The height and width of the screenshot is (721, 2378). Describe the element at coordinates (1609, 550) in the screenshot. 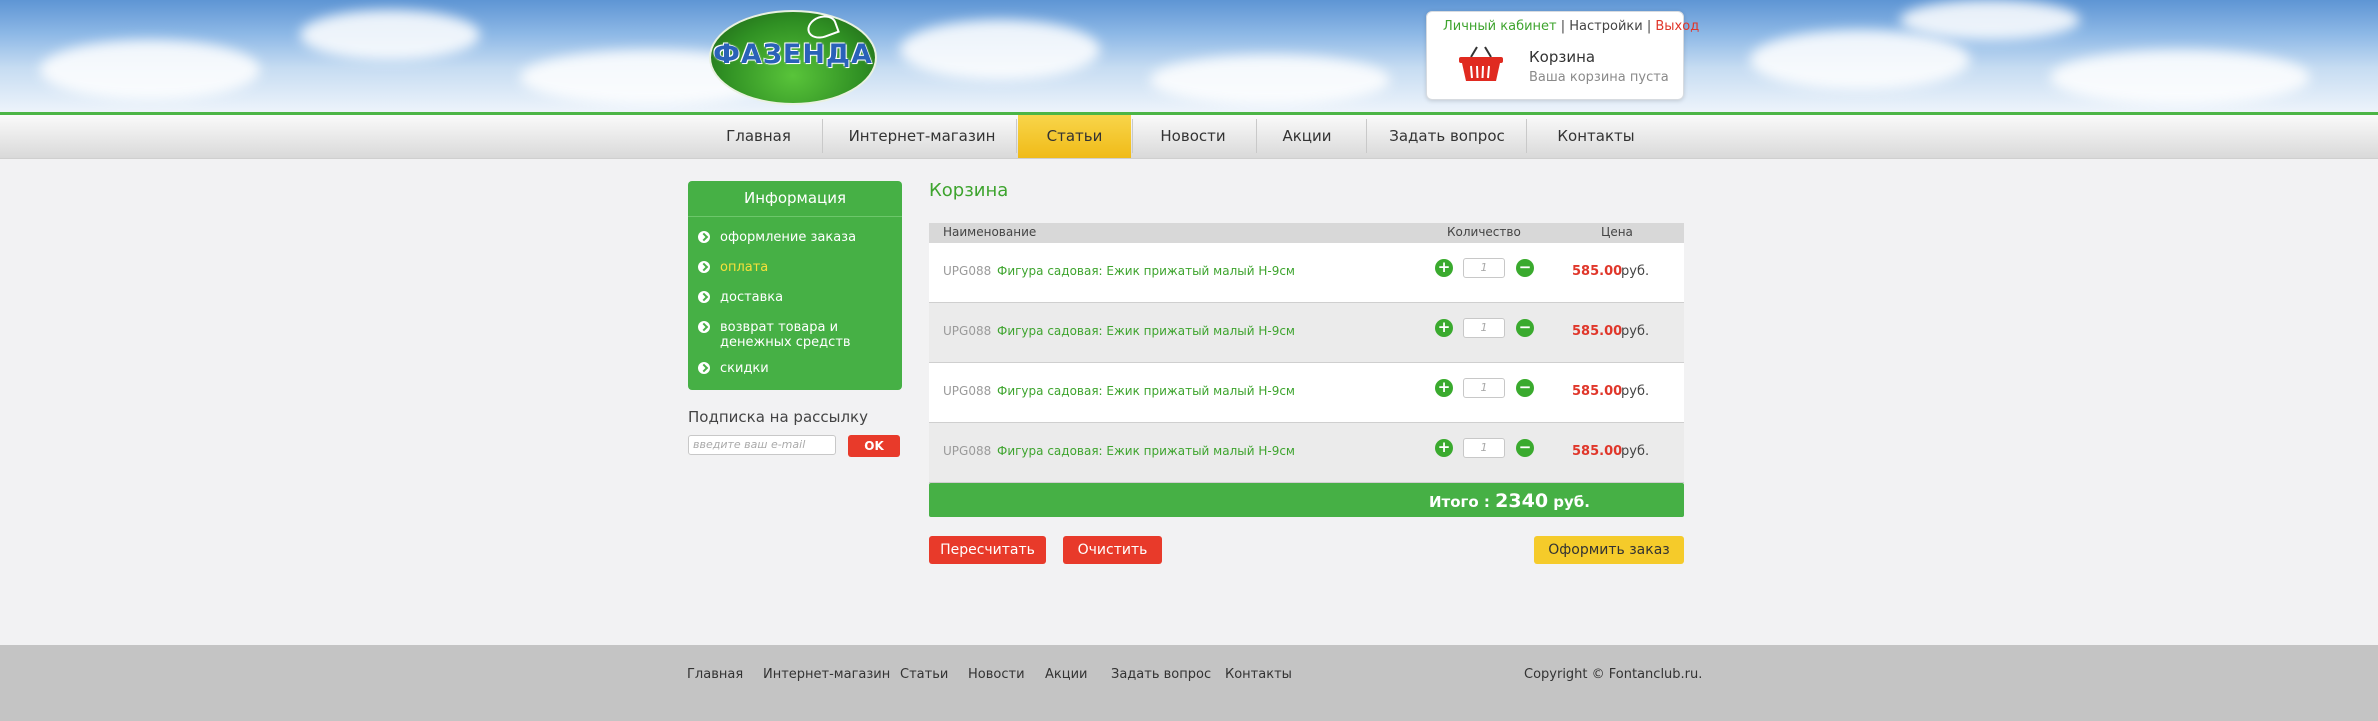

I see `checkout-button: Оформить заказ` at that location.